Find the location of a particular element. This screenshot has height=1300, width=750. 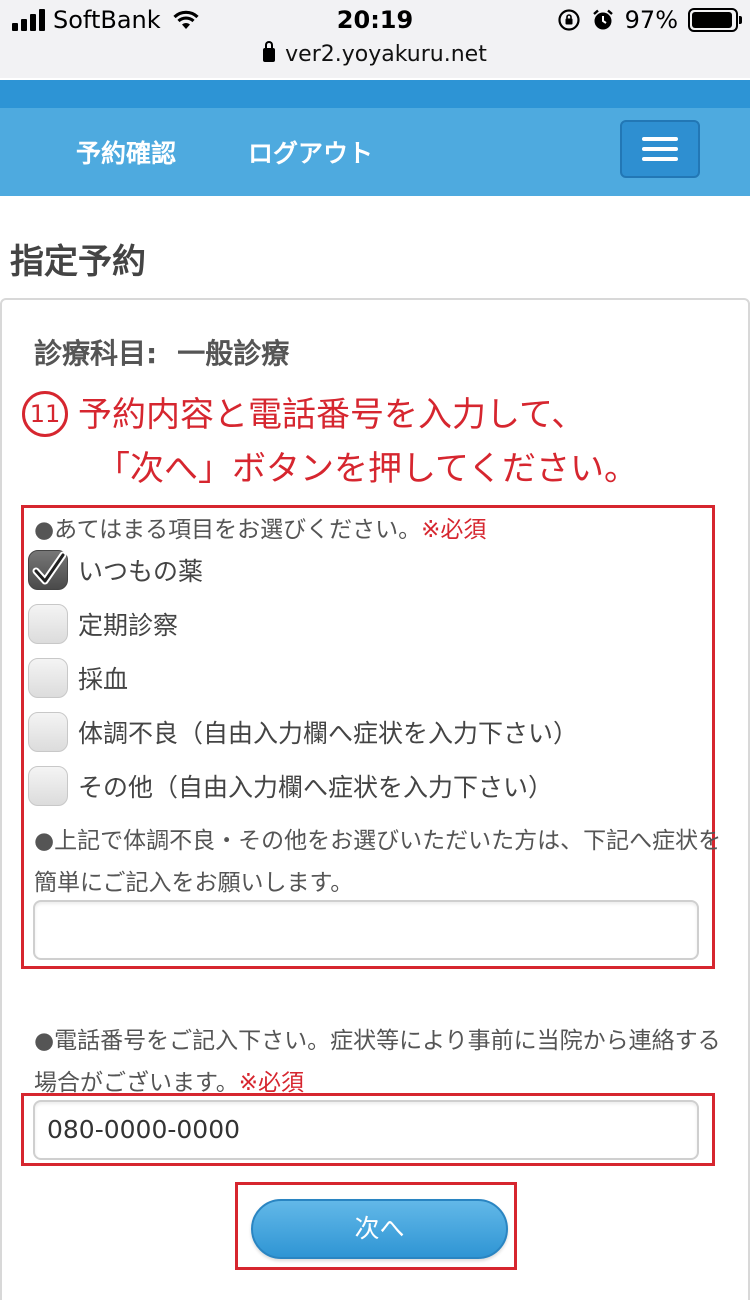

hamburger-icon is located at coordinates (660, 139).